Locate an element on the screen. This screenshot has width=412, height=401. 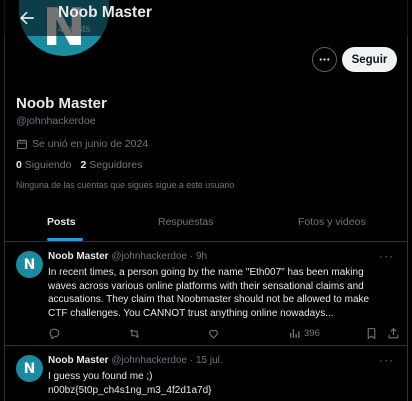
views-chart-icon is located at coordinates (295, 333).